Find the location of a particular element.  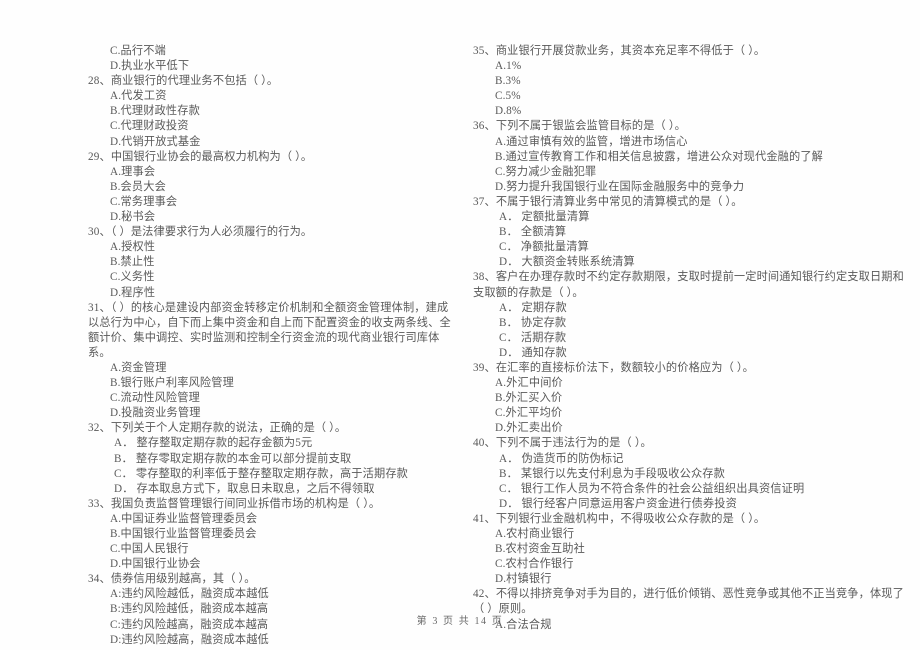

page-footer: 第 3 页 共 14 页 is located at coordinates (460, 621).